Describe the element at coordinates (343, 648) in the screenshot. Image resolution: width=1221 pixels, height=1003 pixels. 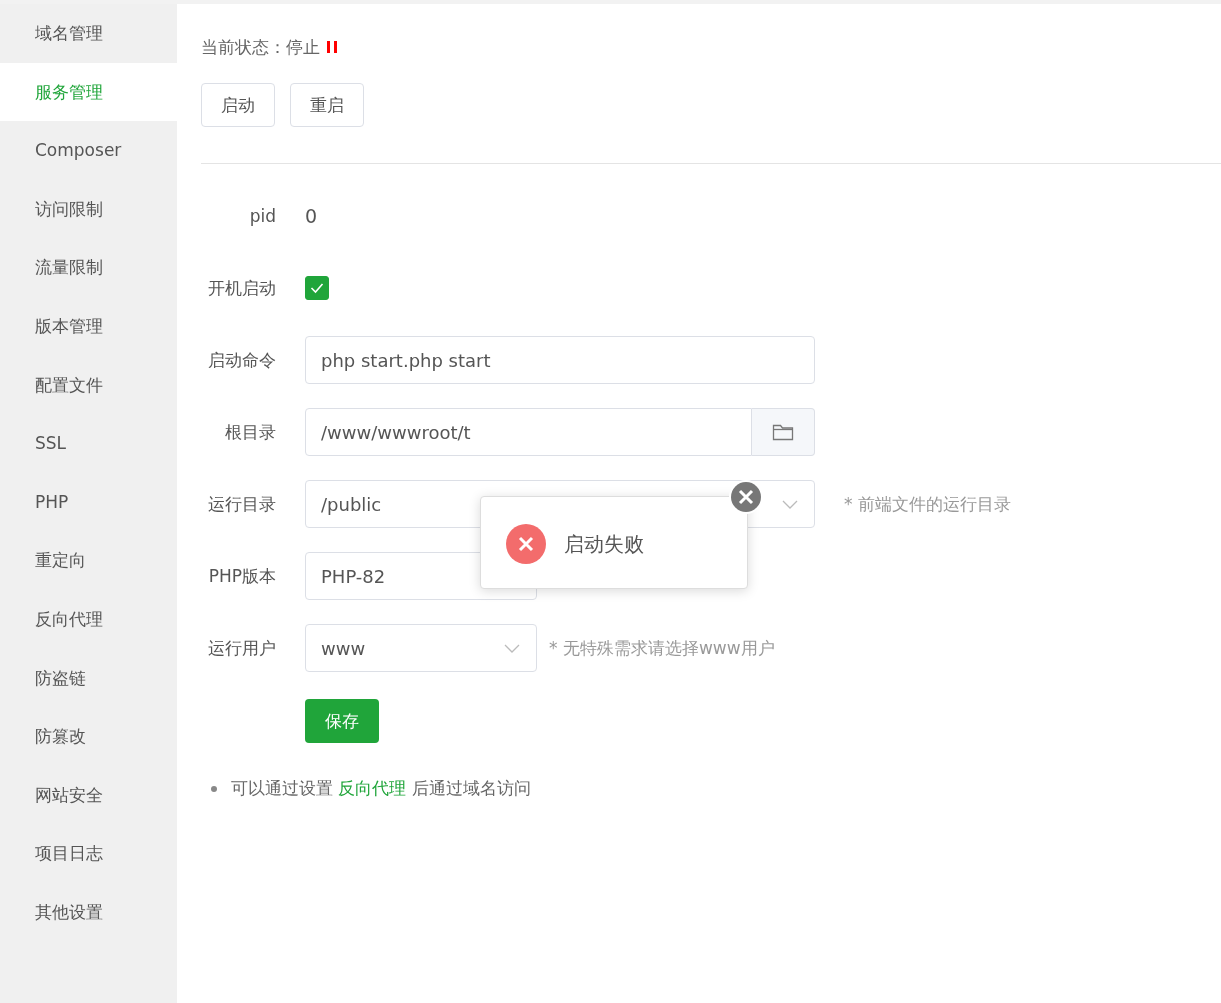
I see `select-value: www` at that location.